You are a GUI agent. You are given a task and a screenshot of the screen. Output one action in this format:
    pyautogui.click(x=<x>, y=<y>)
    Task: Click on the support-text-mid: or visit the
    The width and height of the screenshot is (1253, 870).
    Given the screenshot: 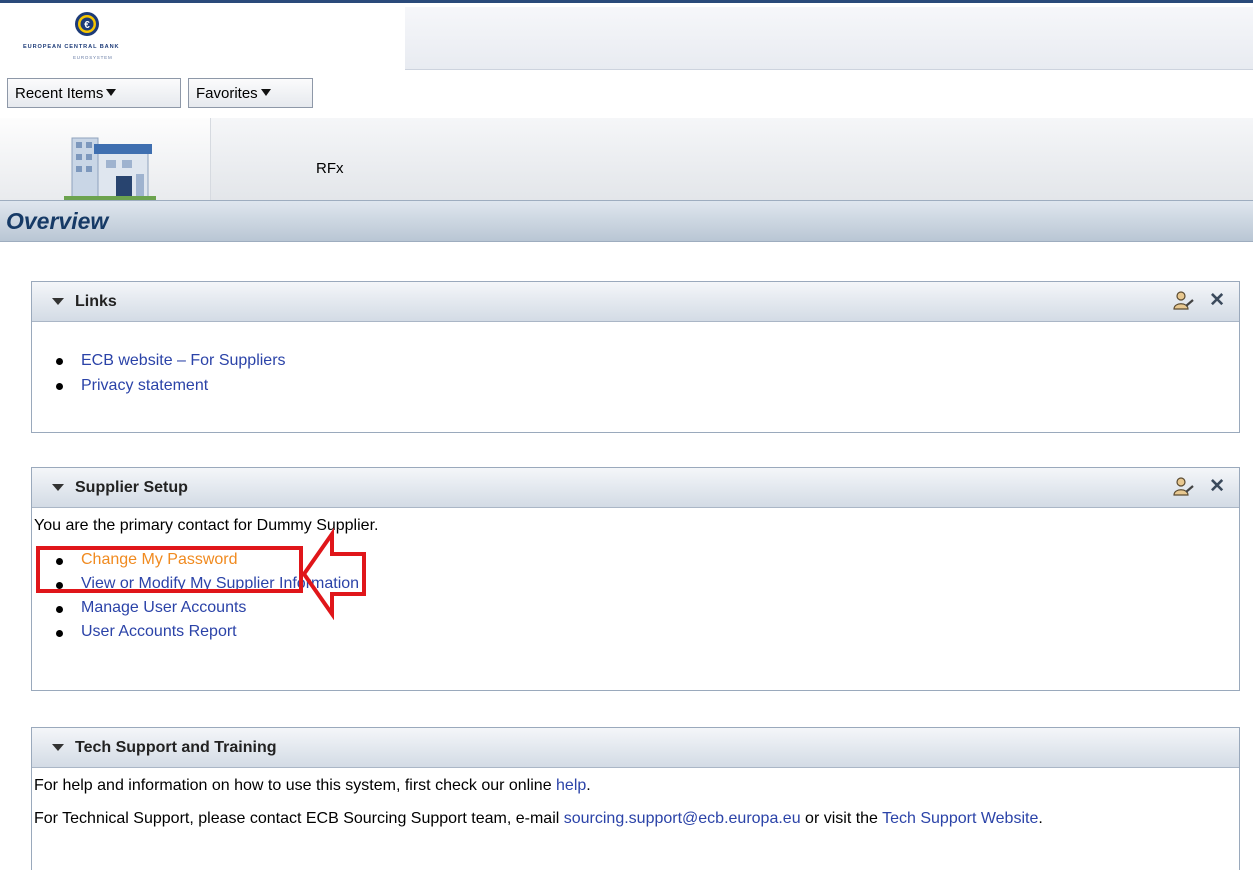 What is the action you would take?
    pyautogui.click(x=841, y=818)
    